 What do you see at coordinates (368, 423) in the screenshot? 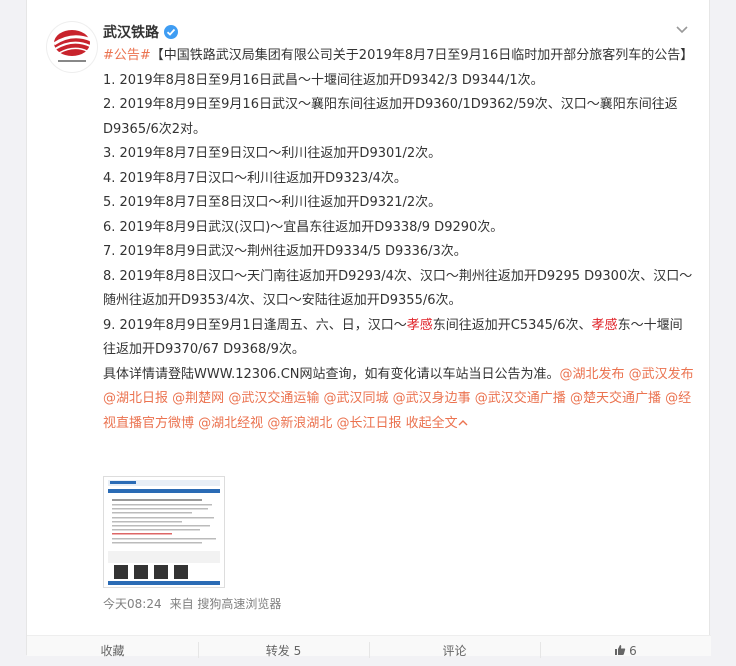
I see `mention-link: @长江日报` at bounding box center [368, 423].